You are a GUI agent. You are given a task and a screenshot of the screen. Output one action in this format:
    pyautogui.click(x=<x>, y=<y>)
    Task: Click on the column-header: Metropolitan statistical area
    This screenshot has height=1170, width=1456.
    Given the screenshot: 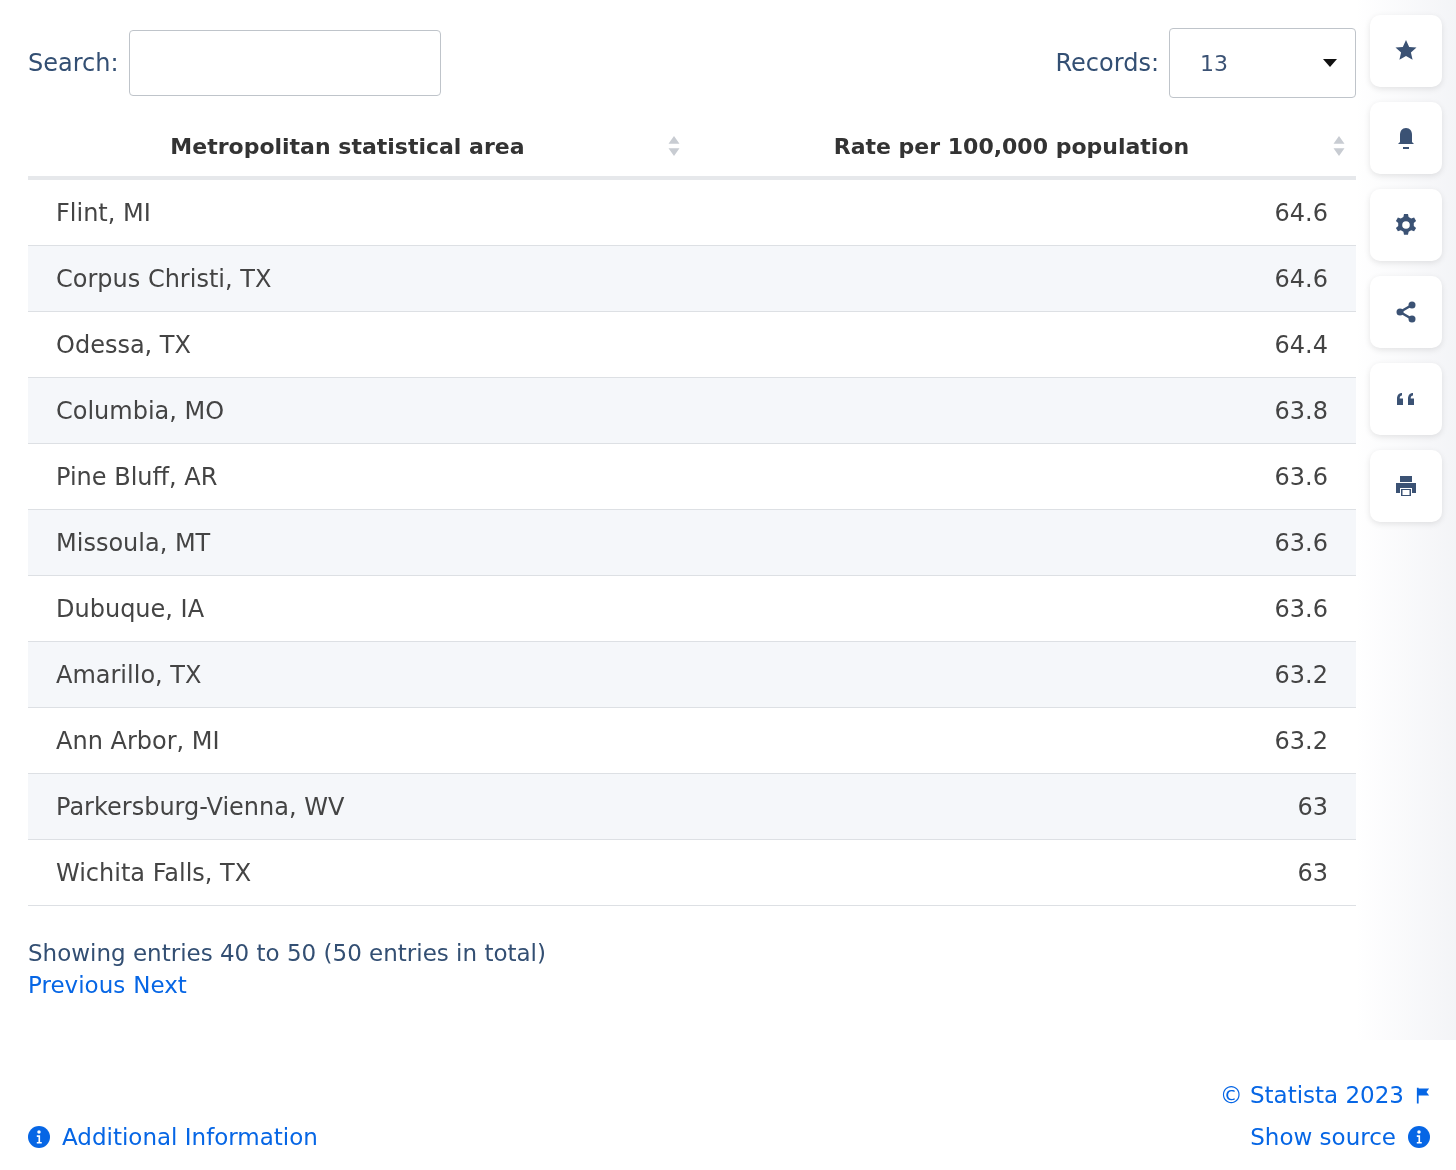 What is the action you would take?
    pyautogui.click(x=359, y=147)
    